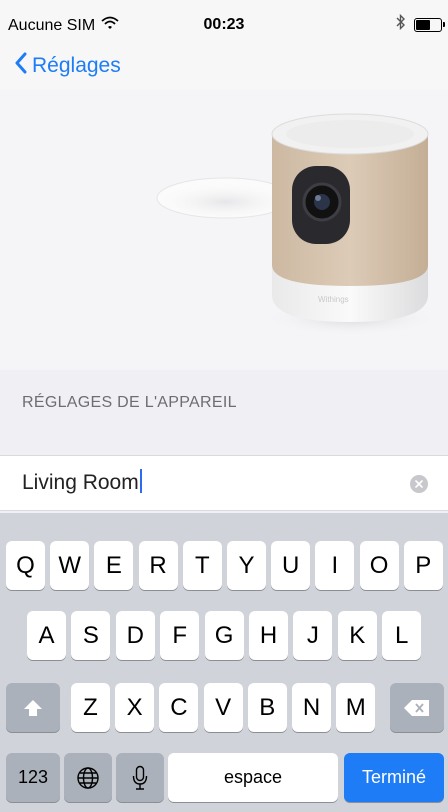 Image resolution: width=448 pixels, height=812 pixels. Describe the element at coordinates (129, 402) in the screenshot. I see `section-header: RÉGLAGES DE L'APPAREIL` at that location.